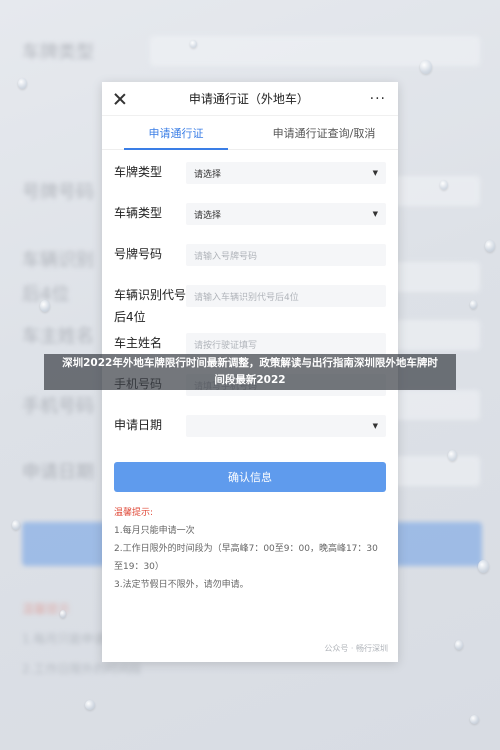 This screenshot has width=500, height=750. What do you see at coordinates (58, 52) in the screenshot?
I see `bg-row: 车牌类型` at bounding box center [58, 52].